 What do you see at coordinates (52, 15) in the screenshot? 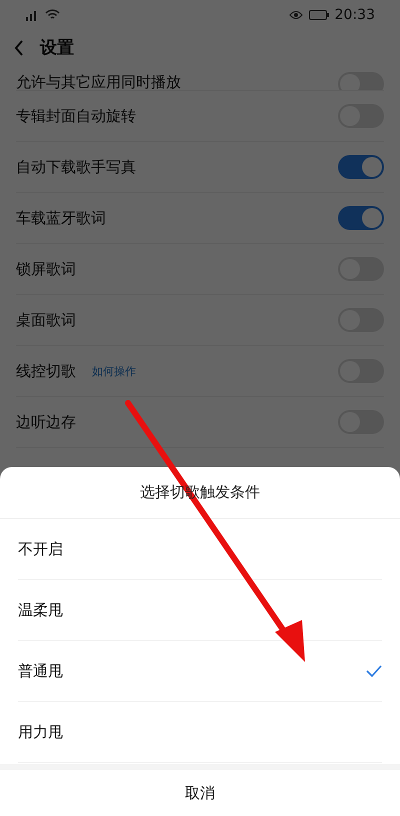
I see `wifi-icon` at bounding box center [52, 15].